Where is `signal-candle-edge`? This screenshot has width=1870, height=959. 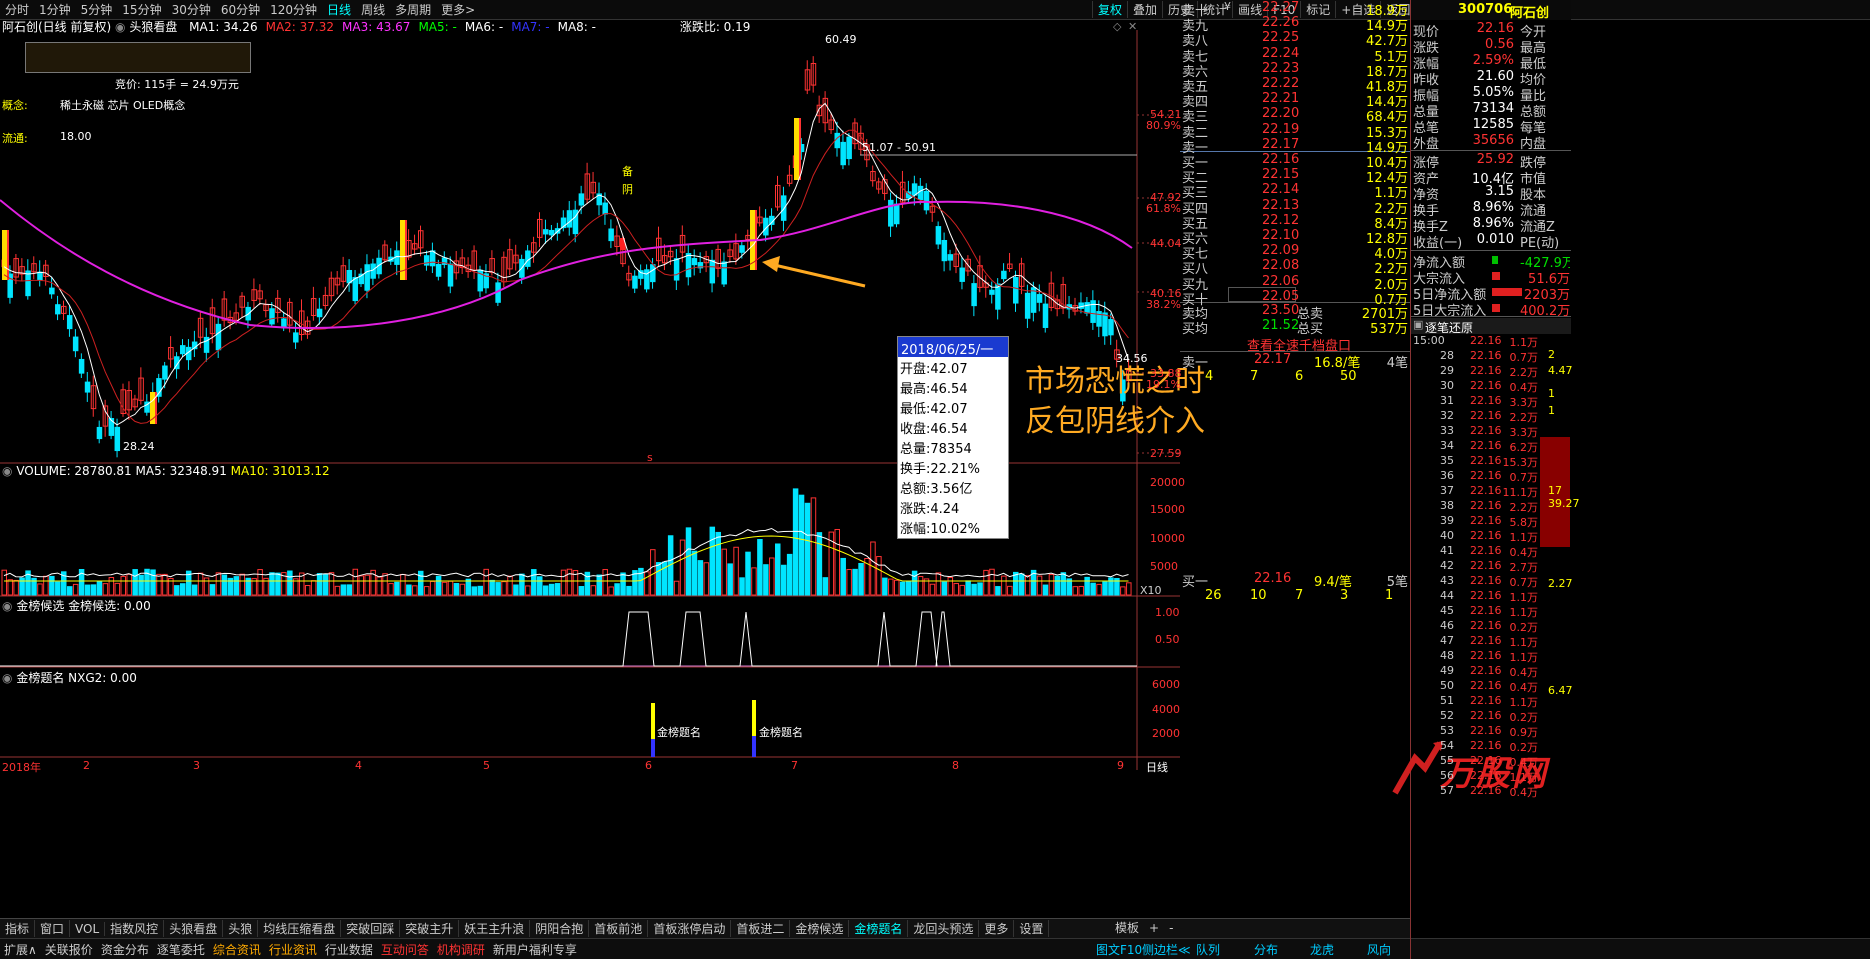 signal-candle-edge is located at coordinates (800, 149).